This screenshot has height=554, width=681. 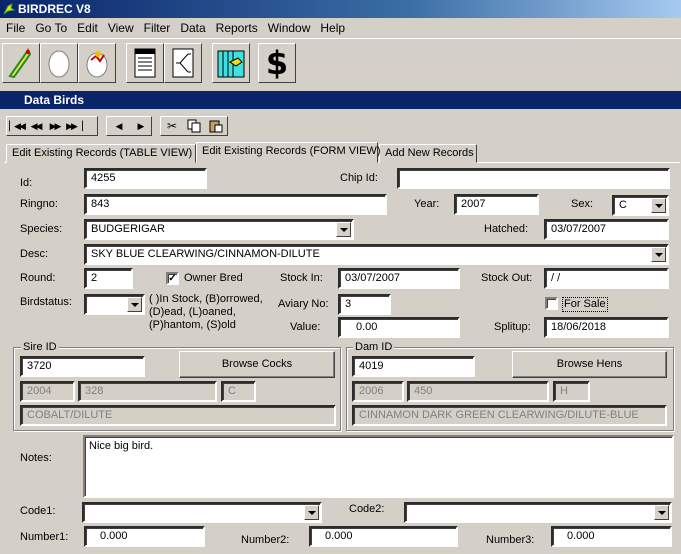 What do you see at coordinates (277, 63) in the screenshot?
I see `dollar-button: $` at bounding box center [277, 63].